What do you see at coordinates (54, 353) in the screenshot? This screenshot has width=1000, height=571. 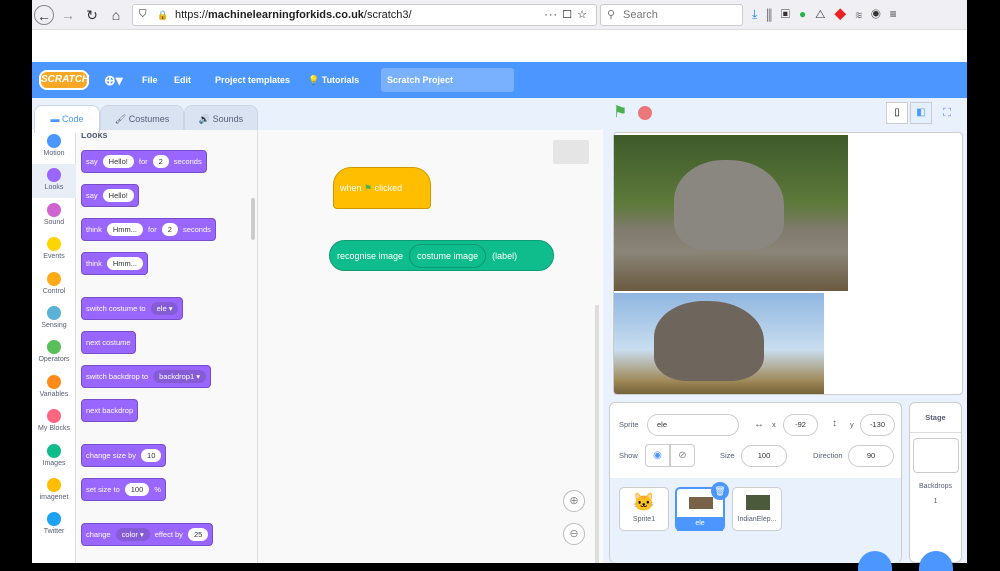 I see `category-operators: Operators` at bounding box center [54, 353].